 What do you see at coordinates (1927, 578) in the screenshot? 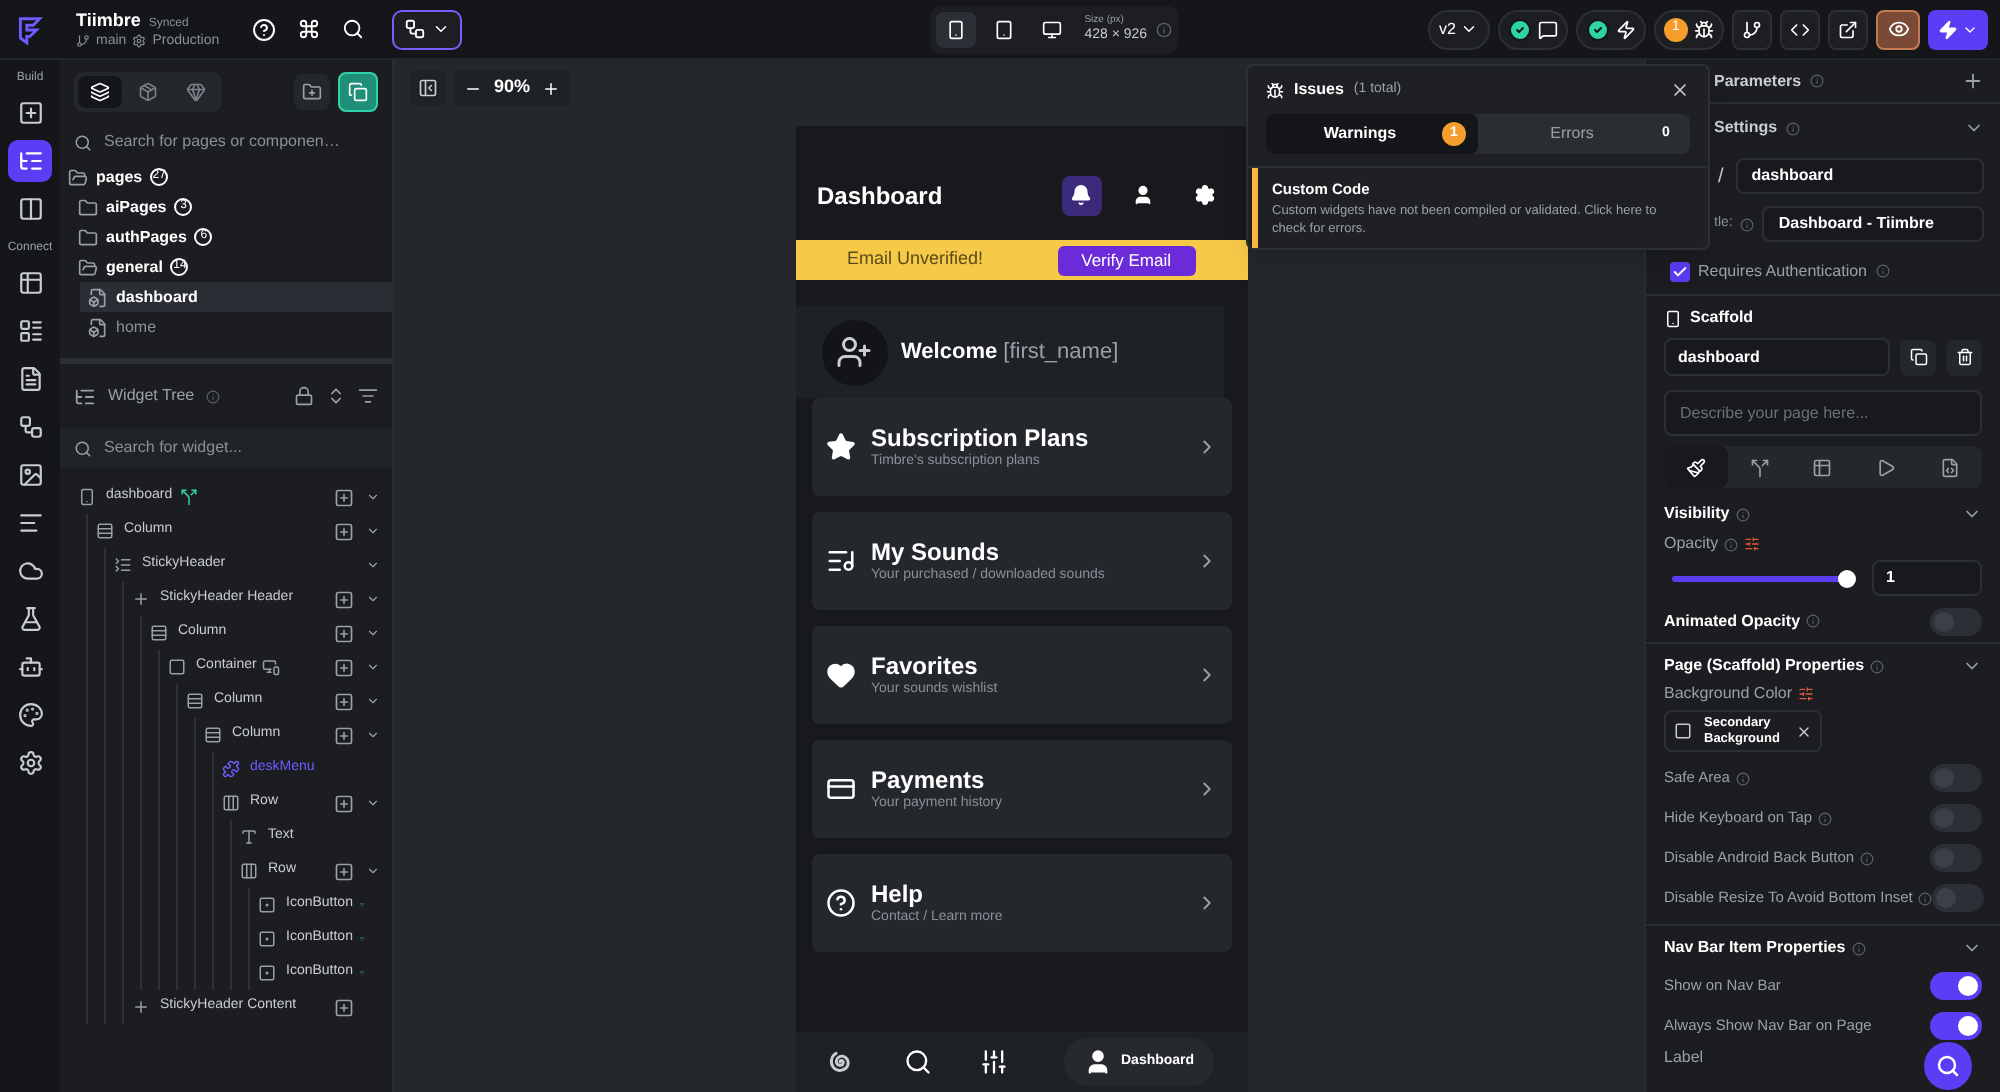
I see `opacity-field: 1` at bounding box center [1927, 578].